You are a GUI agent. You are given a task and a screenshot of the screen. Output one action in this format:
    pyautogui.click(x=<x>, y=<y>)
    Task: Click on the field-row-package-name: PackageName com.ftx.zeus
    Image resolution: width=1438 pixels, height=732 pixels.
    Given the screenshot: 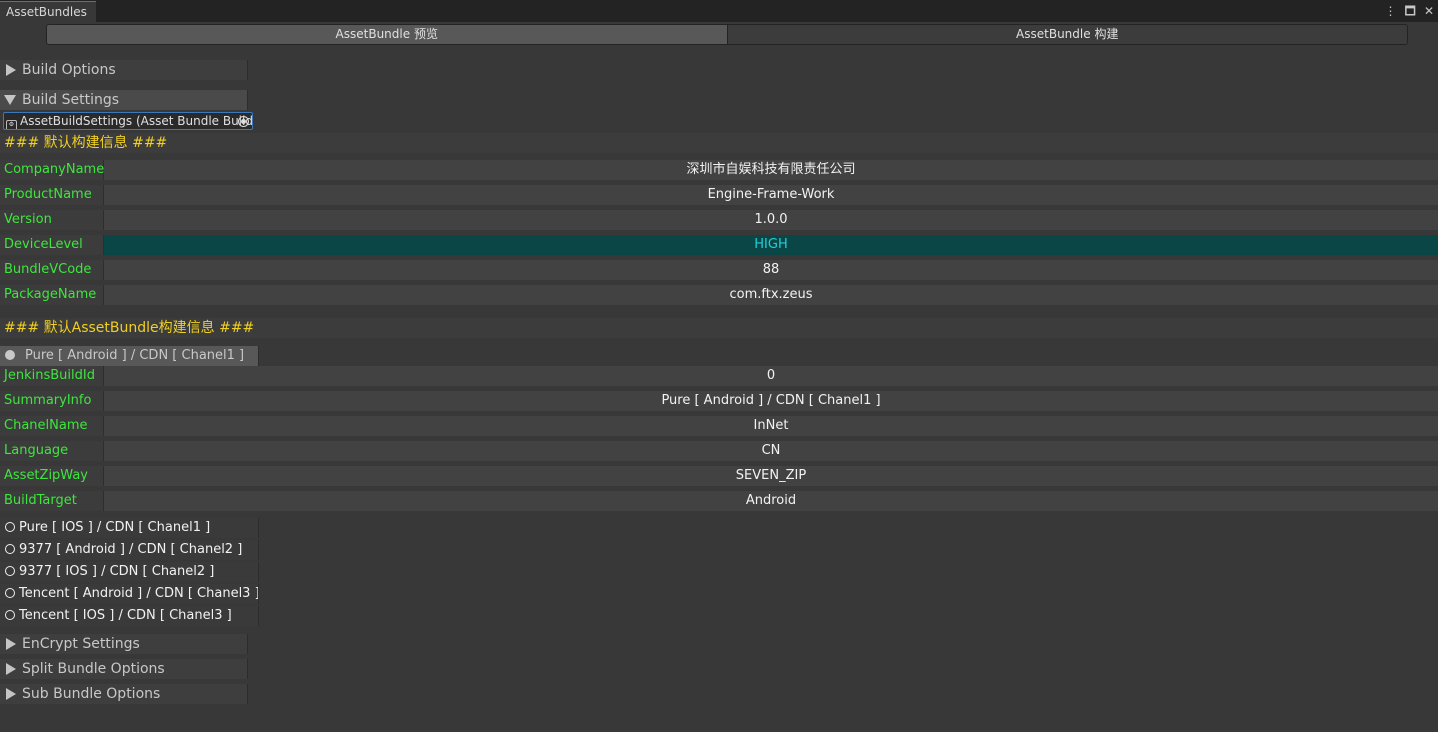 What is the action you would take?
    pyautogui.click(x=719, y=295)
    